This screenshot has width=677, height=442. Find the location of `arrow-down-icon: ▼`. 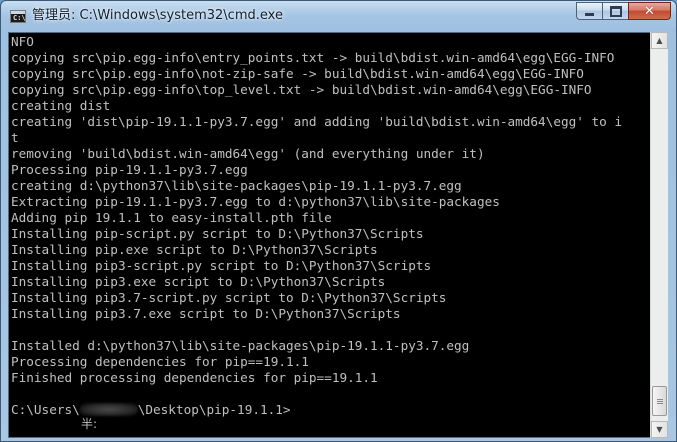

arrow-down-icon: ▼ is located at coordinates (659, 429).